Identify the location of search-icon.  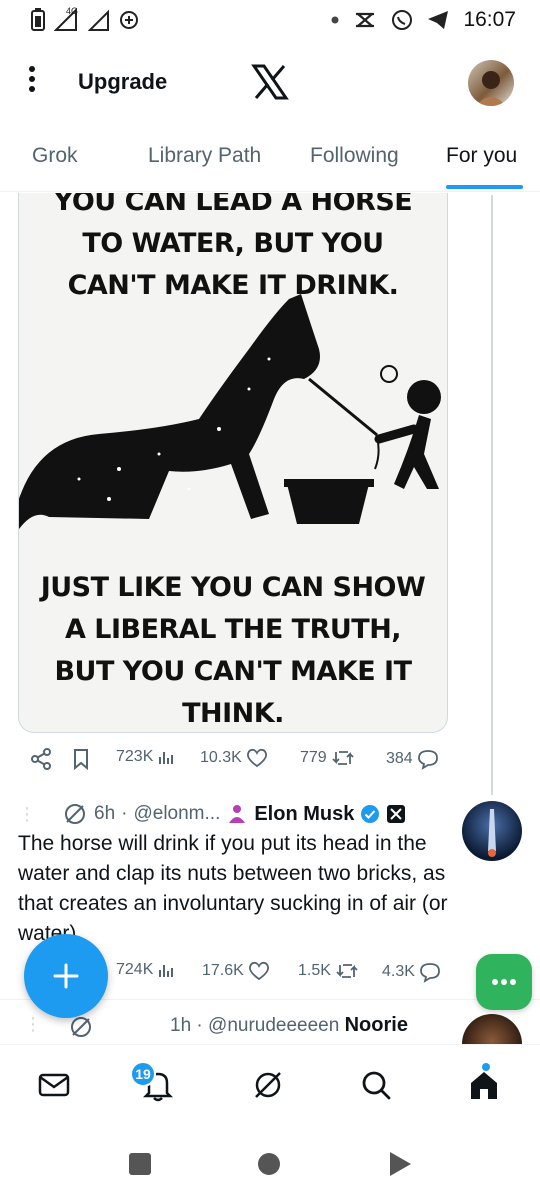
(376, 1085).